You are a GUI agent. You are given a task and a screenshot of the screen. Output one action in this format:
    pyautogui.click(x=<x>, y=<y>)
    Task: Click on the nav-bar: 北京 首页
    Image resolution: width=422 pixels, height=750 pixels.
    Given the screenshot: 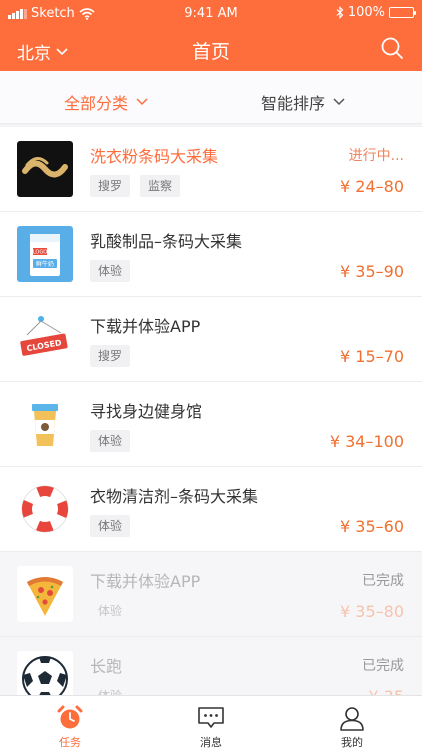 What is the action you would take?
    pyautogui.click(x=211, y=48)
    